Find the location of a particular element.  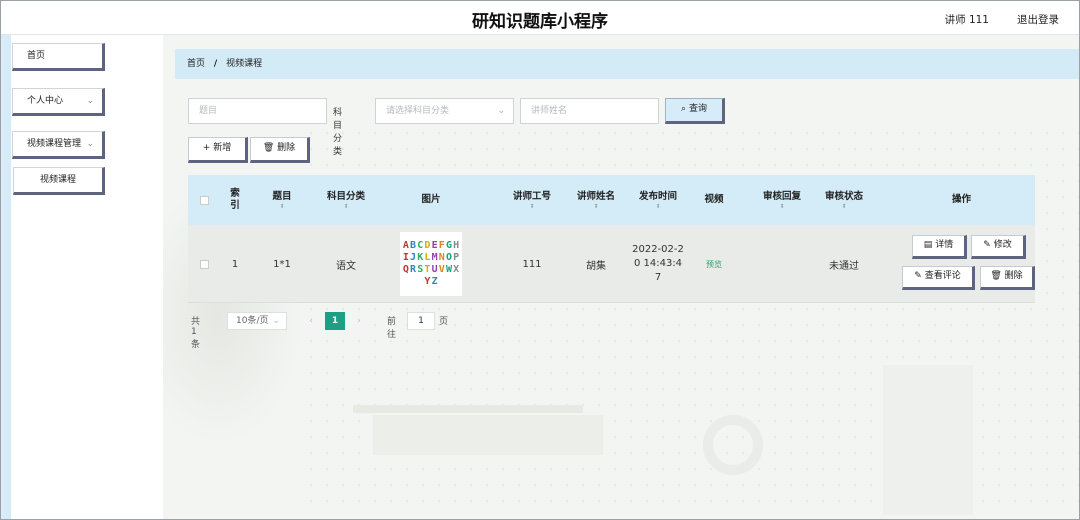

document-icon: ▤ is located at coordinates (928, 245).